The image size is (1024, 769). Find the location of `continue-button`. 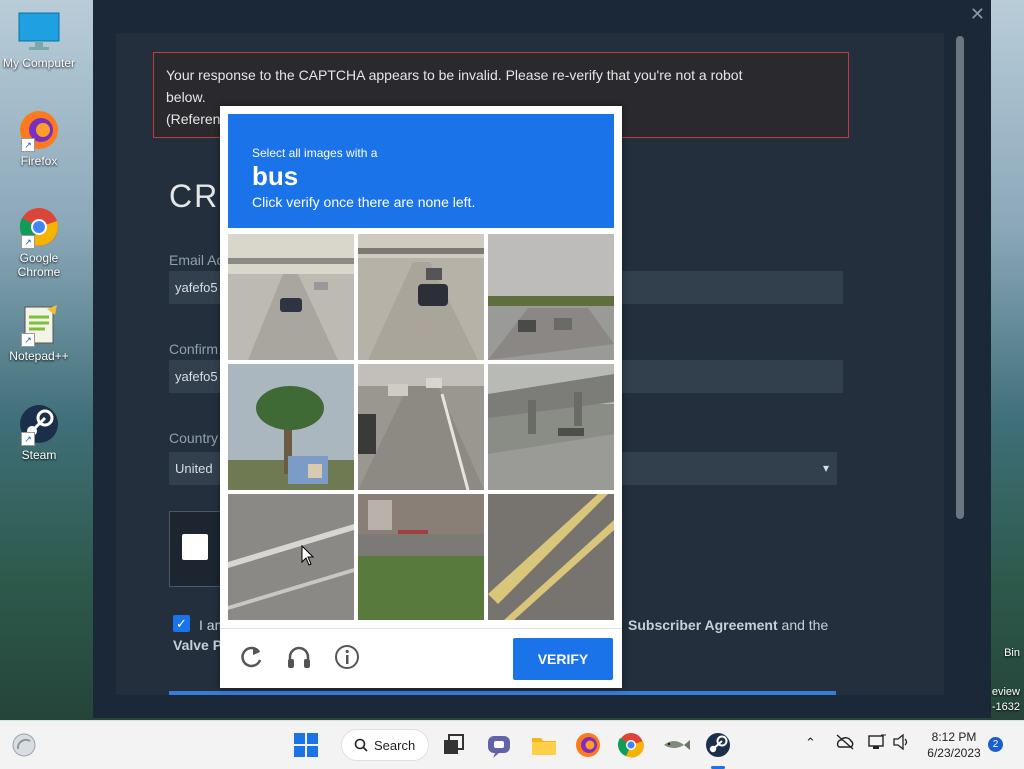

continue-button is located at coordinates (502, 693).